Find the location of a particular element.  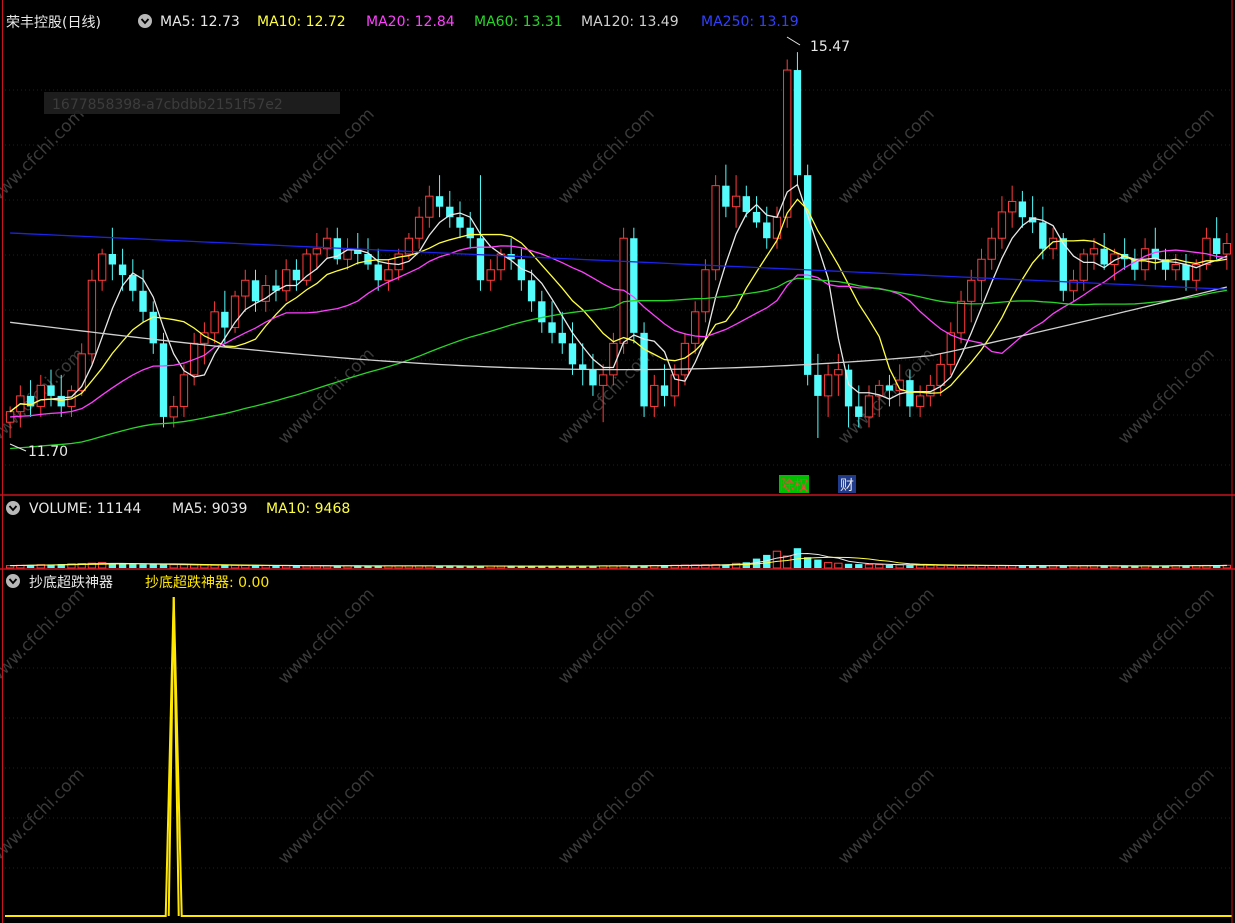

volume-layer is located at coordinates (618, 558).